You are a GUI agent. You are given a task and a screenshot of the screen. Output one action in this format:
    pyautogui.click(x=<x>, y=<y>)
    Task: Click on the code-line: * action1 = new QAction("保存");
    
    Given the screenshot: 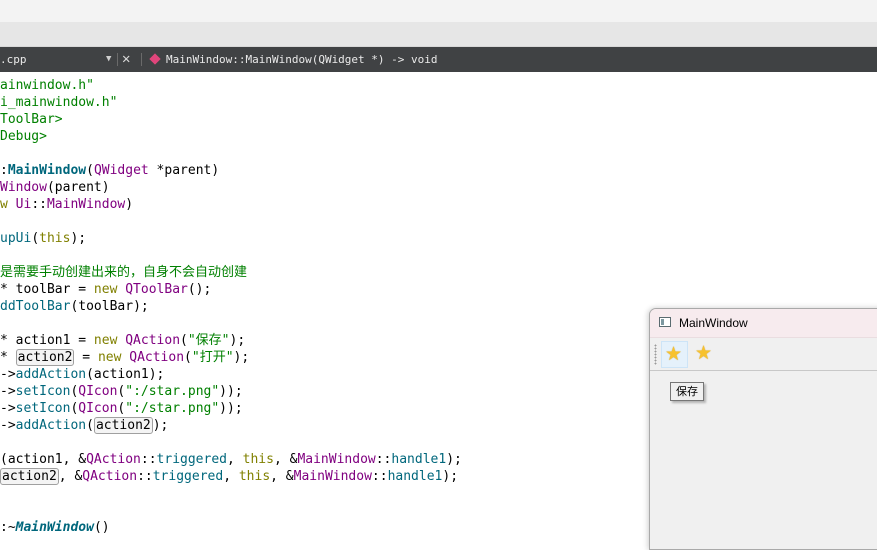 What is the action you would take?
    pyautogui.click(x=123, y=340)
    